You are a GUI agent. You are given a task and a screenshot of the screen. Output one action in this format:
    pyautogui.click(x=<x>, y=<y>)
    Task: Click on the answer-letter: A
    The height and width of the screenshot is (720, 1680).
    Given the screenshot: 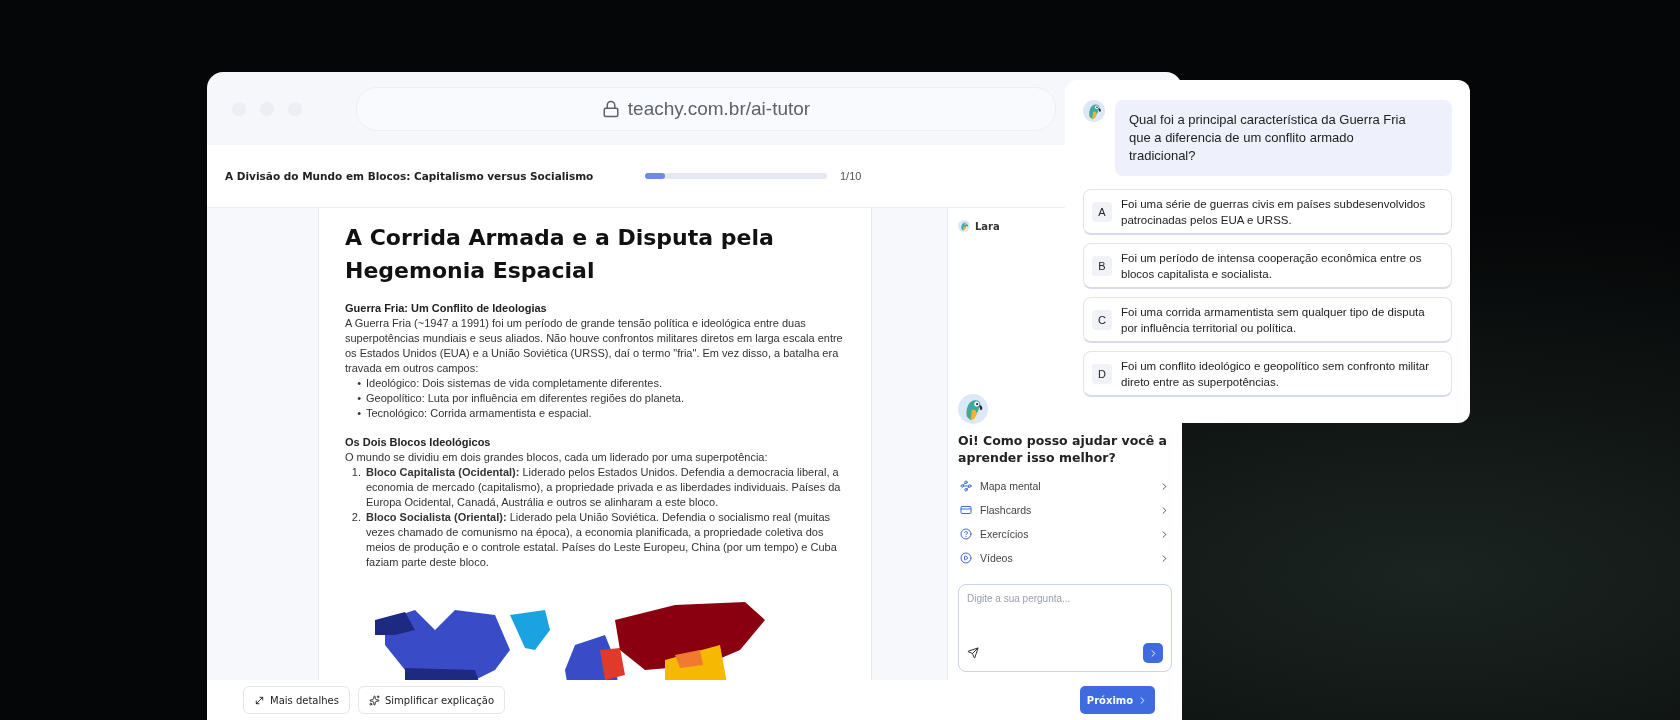 What is the action you would take?
    pyautogui.click(x=1102, y=211)
    